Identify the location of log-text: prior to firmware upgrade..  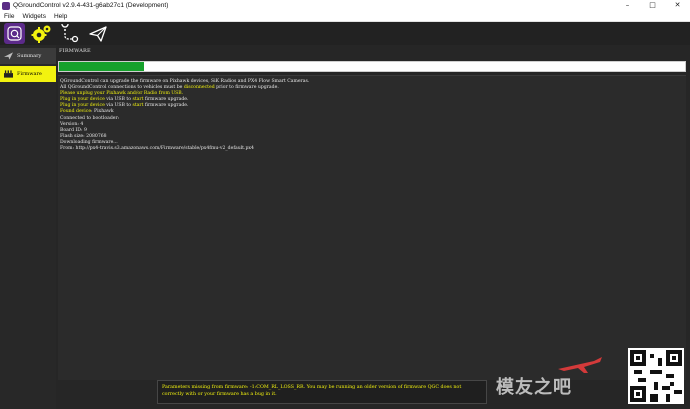
(246, 88).